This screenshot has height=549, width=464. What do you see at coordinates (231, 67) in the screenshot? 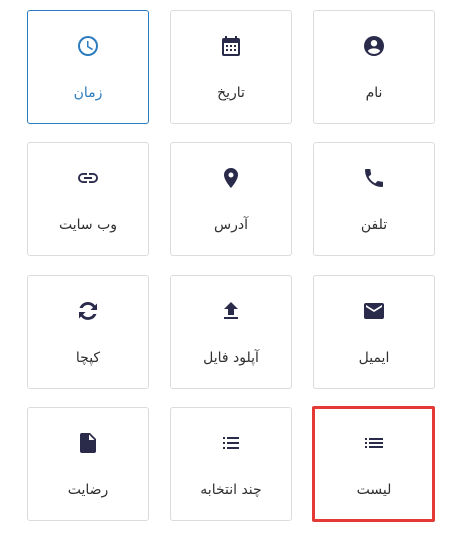
I see `field-card-date: تاریخ` at bounding box center [231, 67].